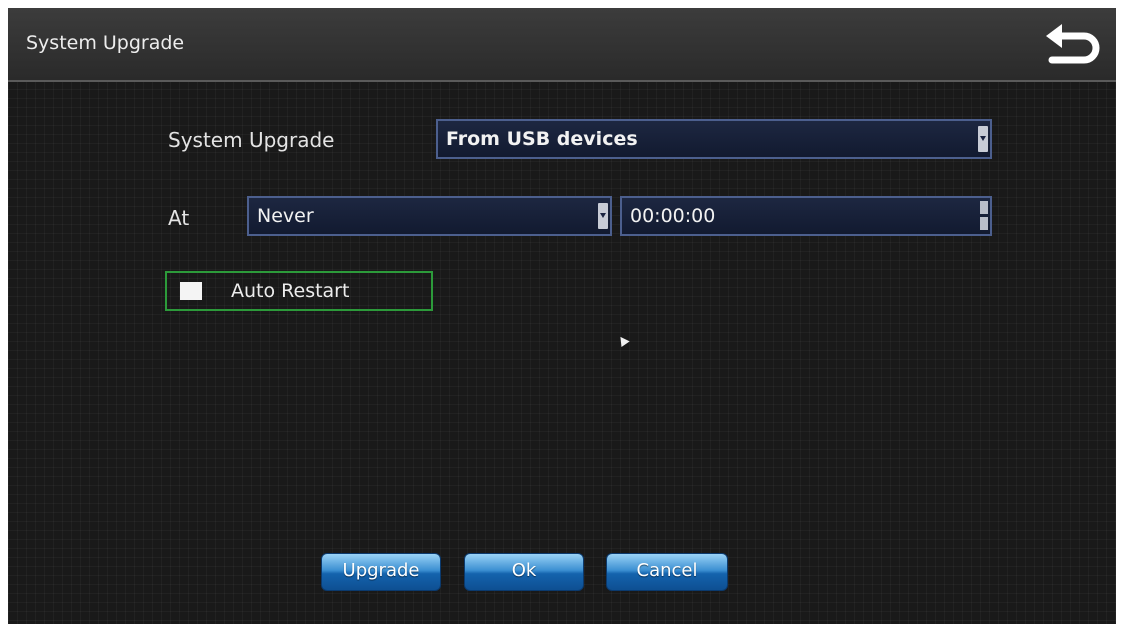 The width and height of the screenshot is (1122, 629). I want to click on schedule-select: Never, so click(429, 216).